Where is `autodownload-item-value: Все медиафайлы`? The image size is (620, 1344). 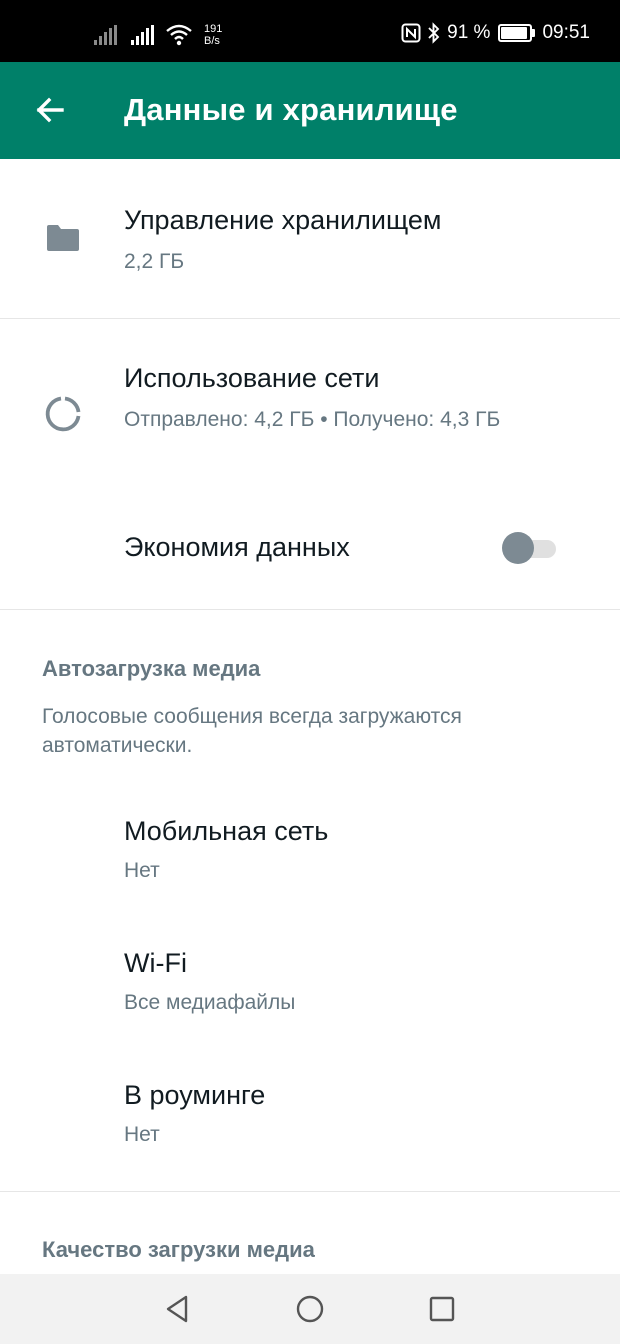
autodownload-item-value: Все медиафайлы is located at coordinates (210, 1002).